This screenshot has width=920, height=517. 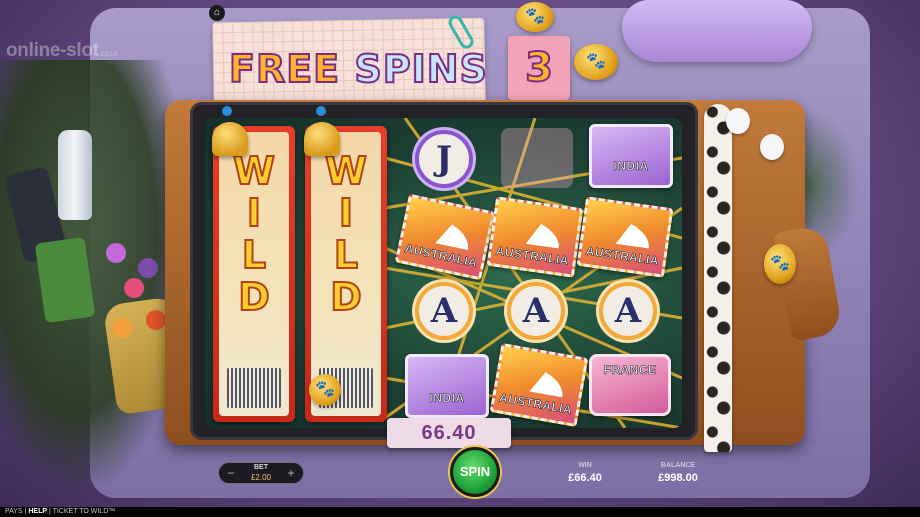 I want to click on free-spins-title: FREE SPINS, so click(x=358, y=69).